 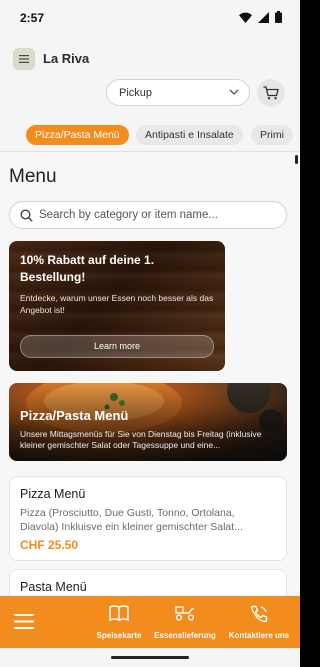 What do you see at coordinates (150, 77) in the screenshot?
I see `app-header: La Riva Pickup` at bounding box center [150, 77].